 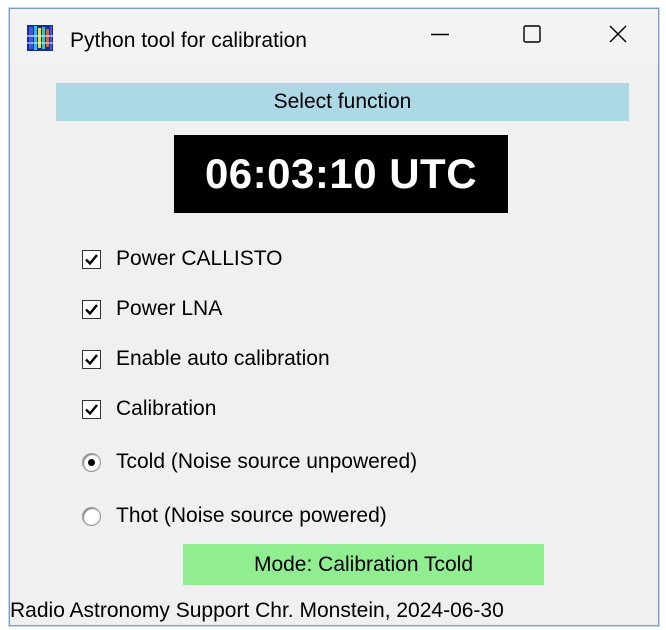 I want to click on mode-status-label: Mode: Calibration Tcold, so click(x=363, y=564).